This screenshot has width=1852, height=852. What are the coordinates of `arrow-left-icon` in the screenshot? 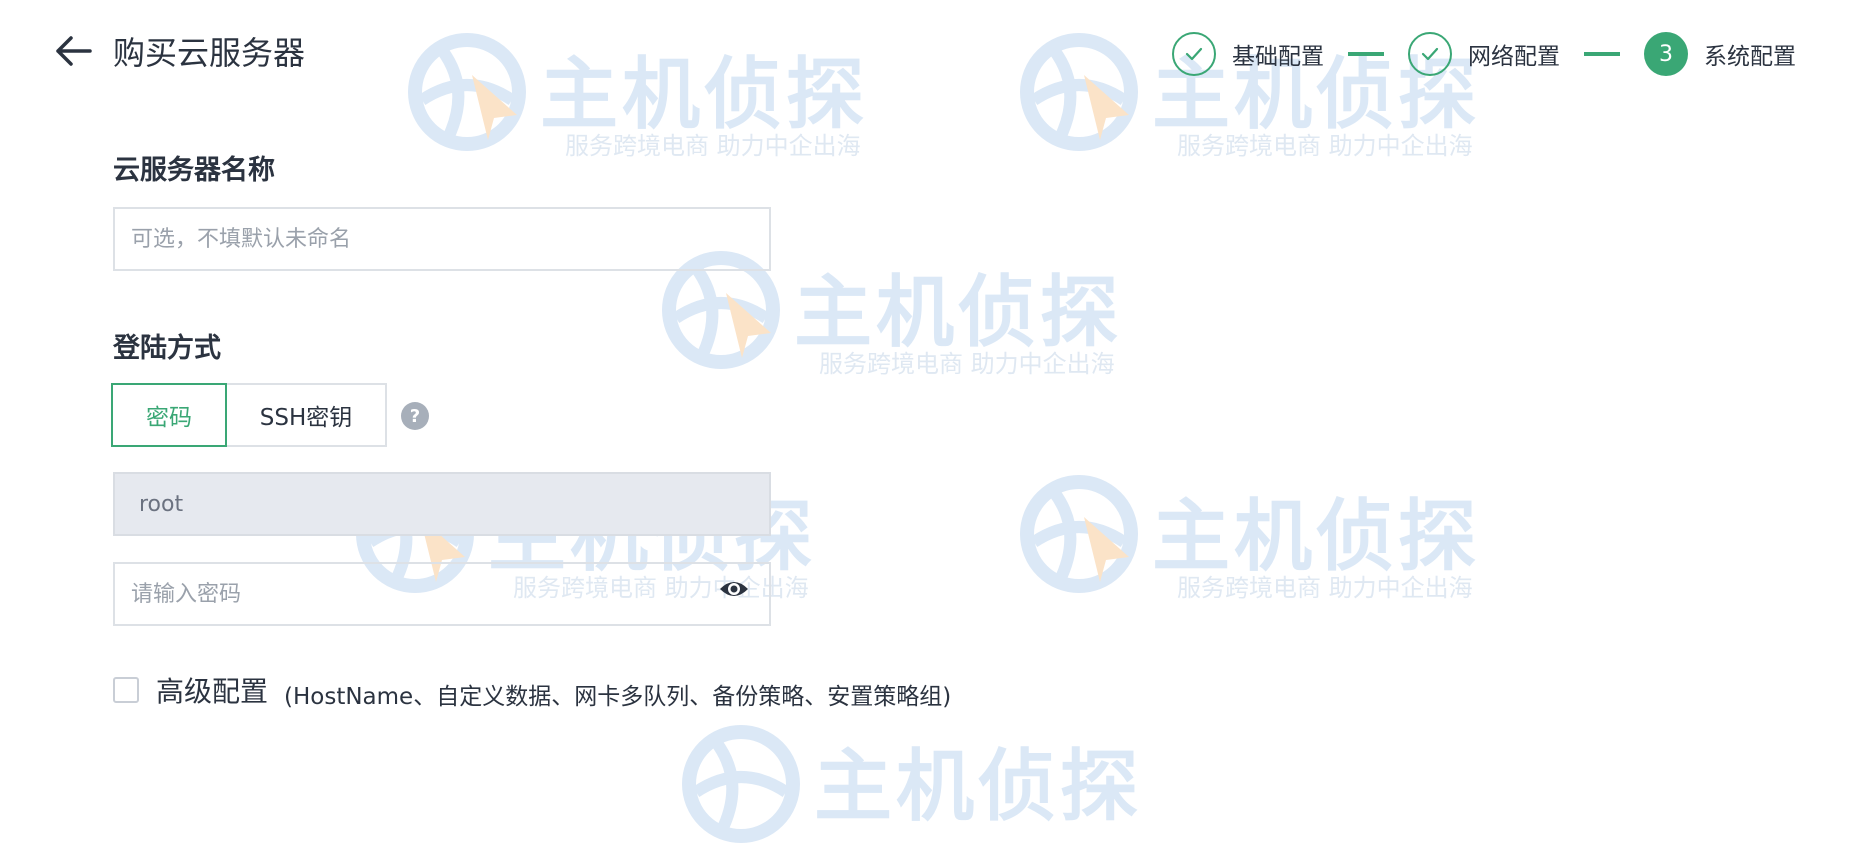 It's located at (73, 51).